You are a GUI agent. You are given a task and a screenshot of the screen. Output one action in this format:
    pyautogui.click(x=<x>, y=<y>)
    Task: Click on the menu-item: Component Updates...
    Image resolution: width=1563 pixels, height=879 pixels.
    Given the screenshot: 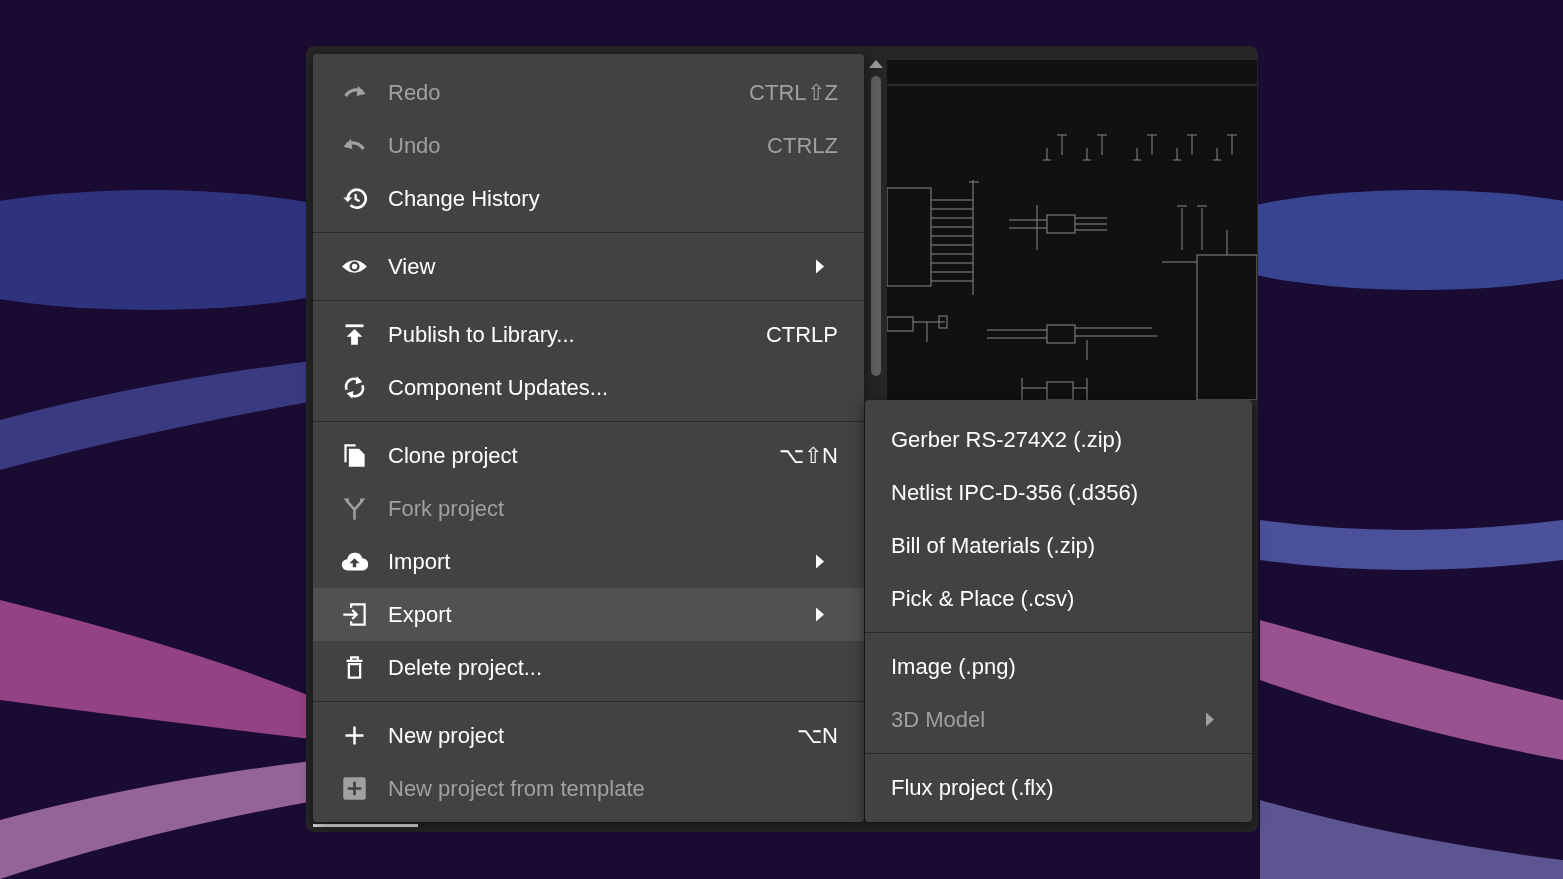 What is the action you would take?
    pyautogui.click(x=588, y=387)
    